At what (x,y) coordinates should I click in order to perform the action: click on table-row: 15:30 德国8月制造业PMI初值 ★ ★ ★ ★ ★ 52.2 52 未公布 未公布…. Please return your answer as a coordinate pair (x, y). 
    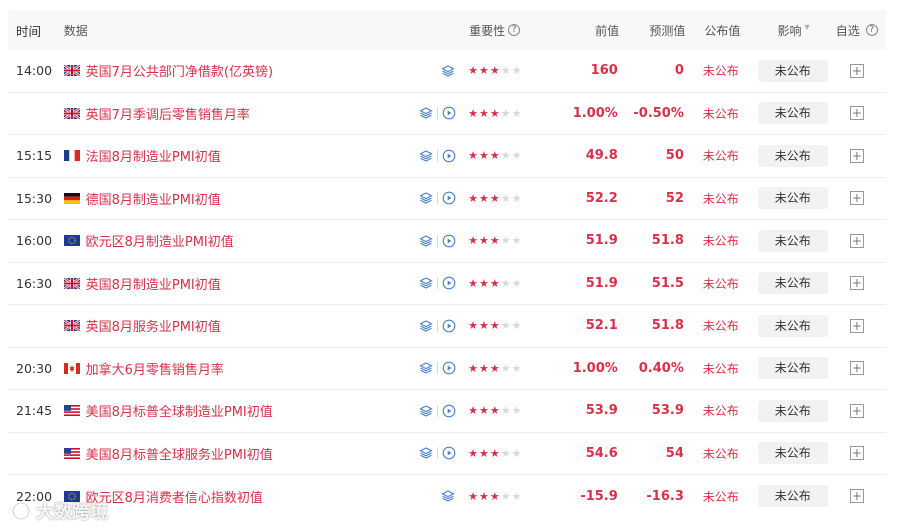
    Looking at the image, I should click on (447, 199).